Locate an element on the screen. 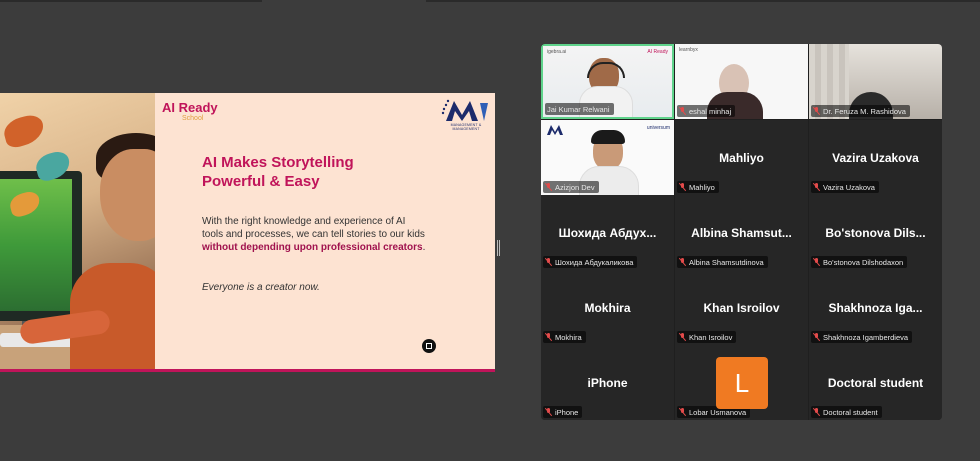  participant-tile-vazira: Vazira Uzakova Vazira Uzakova is located at coordinates (875, 157).